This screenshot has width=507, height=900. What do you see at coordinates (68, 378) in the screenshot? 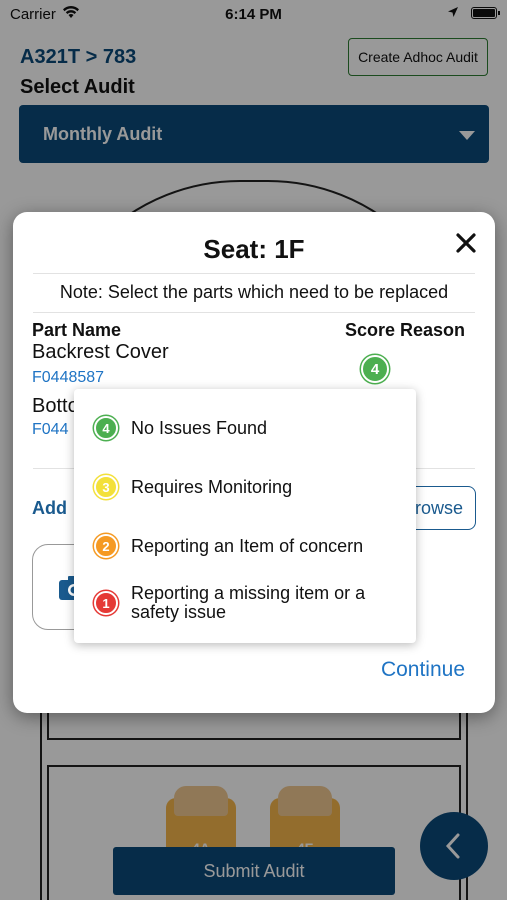
I see `part-code-link: F0448587` at bounding box center [68, 378].